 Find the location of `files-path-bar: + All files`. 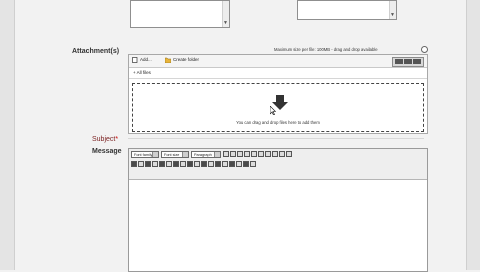

files-path-bar: + All files is located at coordinates (278, 73).